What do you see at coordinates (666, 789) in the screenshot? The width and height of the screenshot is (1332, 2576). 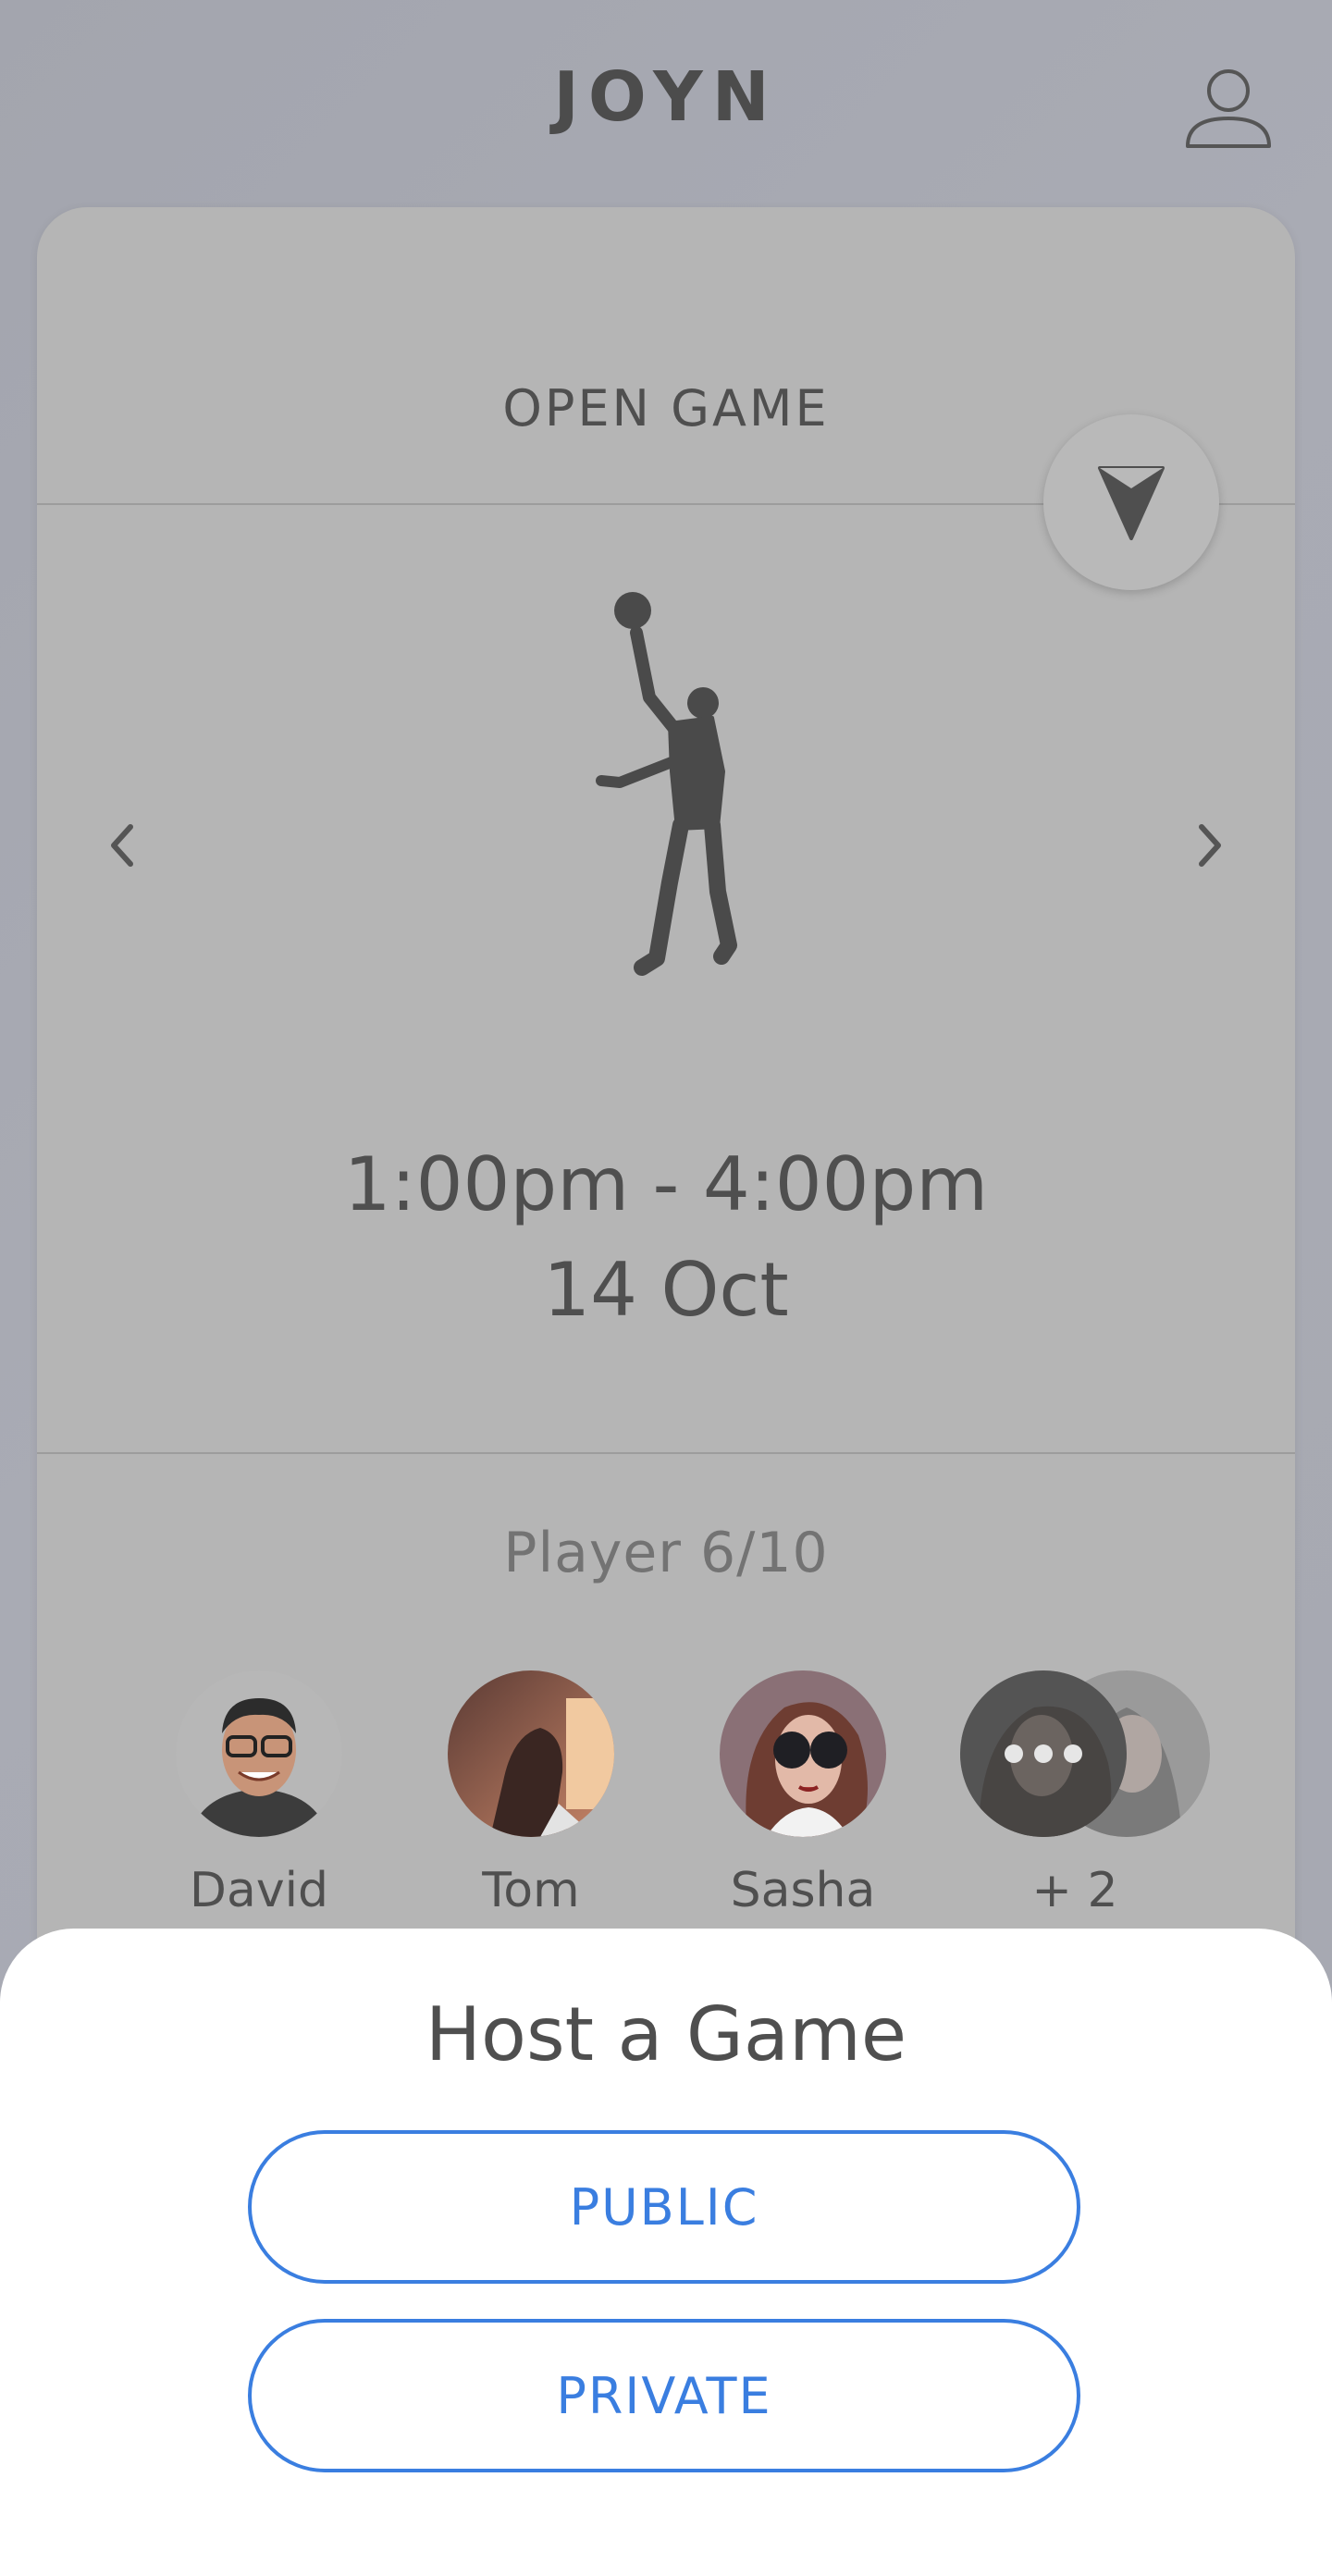 I see `basketball-player-icon` at bounding box center [666, 789].